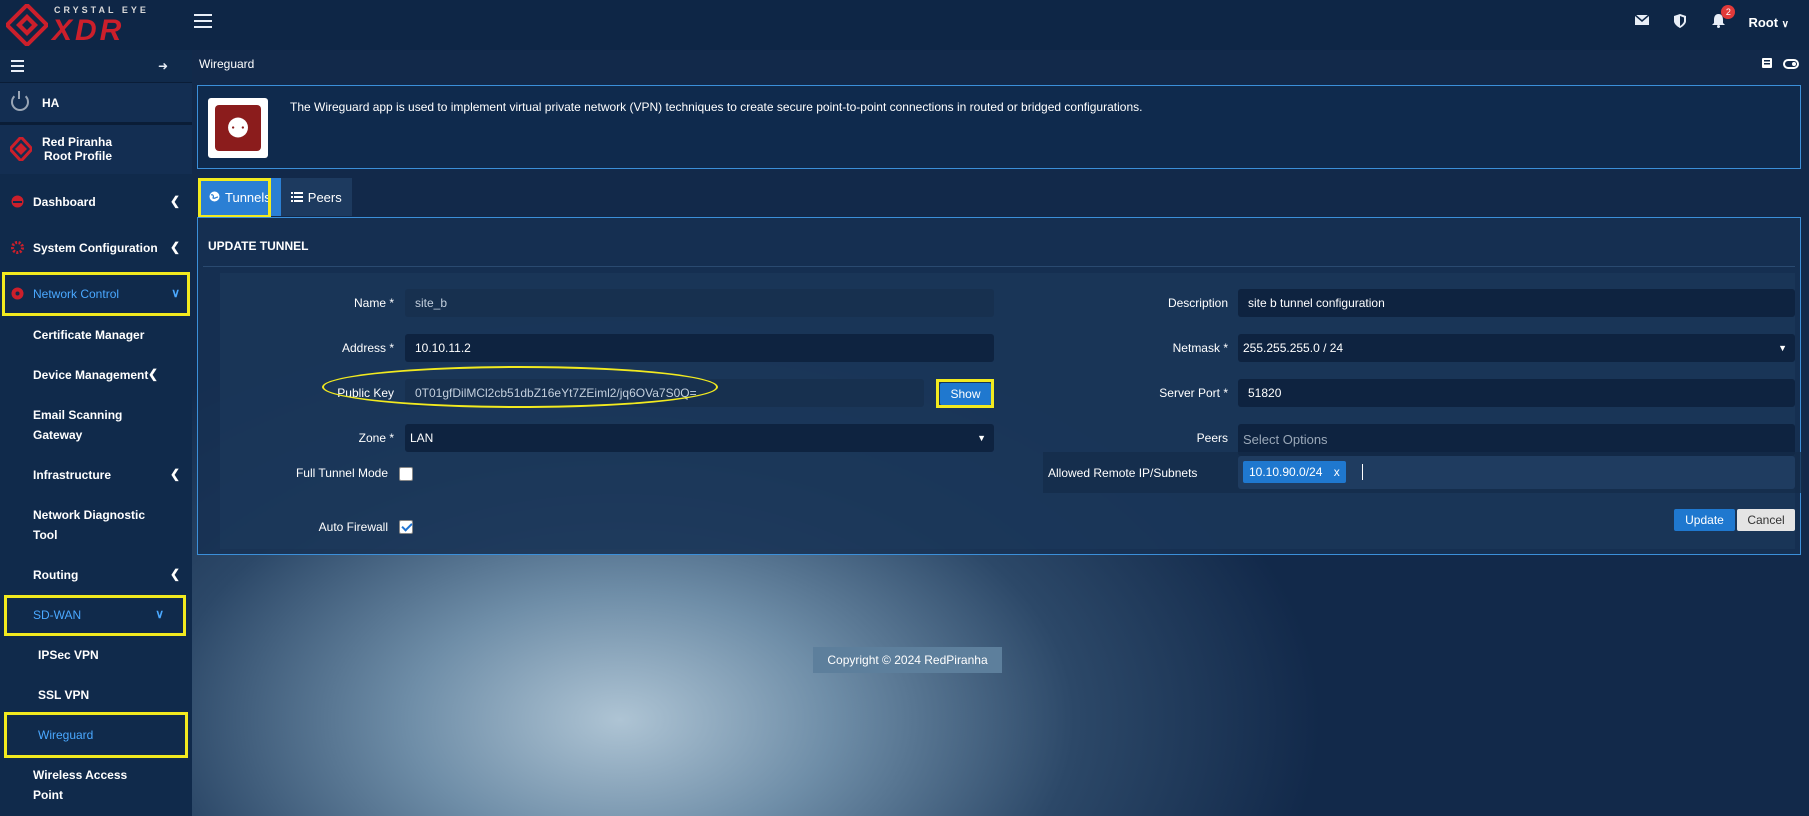 Image resolution: width=1809 pixels, height=816 pixels. I want to click on sidebar-item-label: Routing, so click(56, 575).